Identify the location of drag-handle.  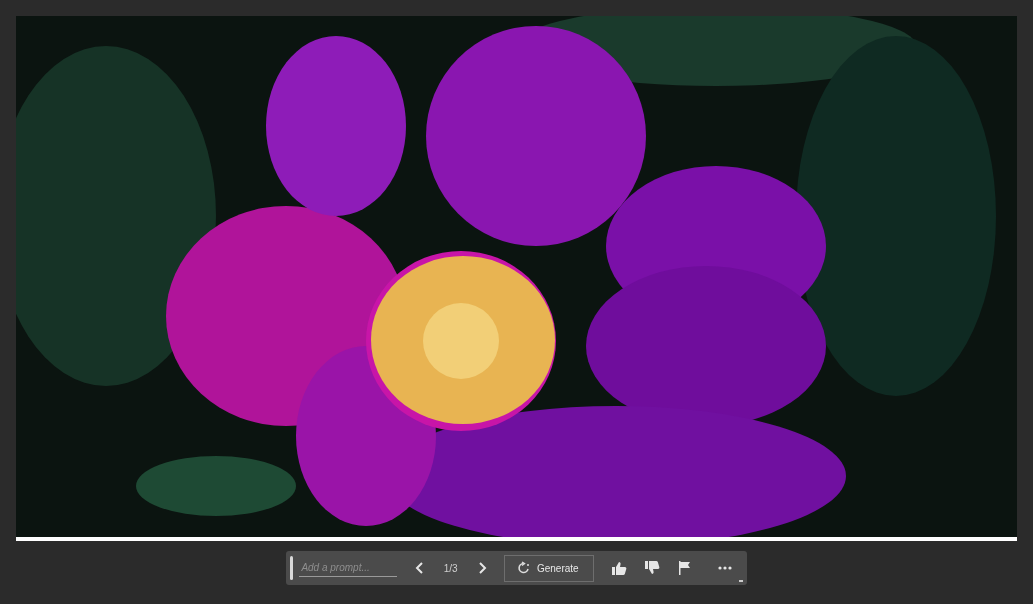
(292, 568).